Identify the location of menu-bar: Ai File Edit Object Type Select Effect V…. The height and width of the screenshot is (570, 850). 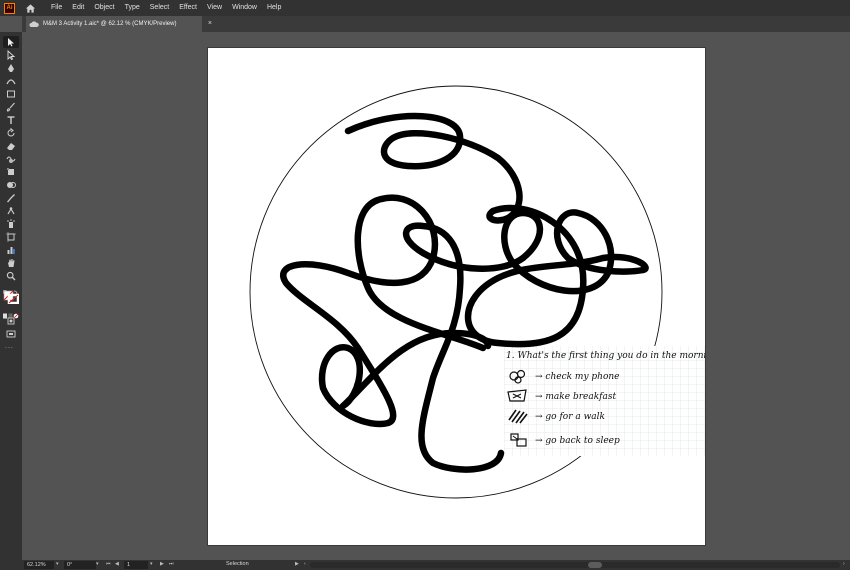
(425, 8).